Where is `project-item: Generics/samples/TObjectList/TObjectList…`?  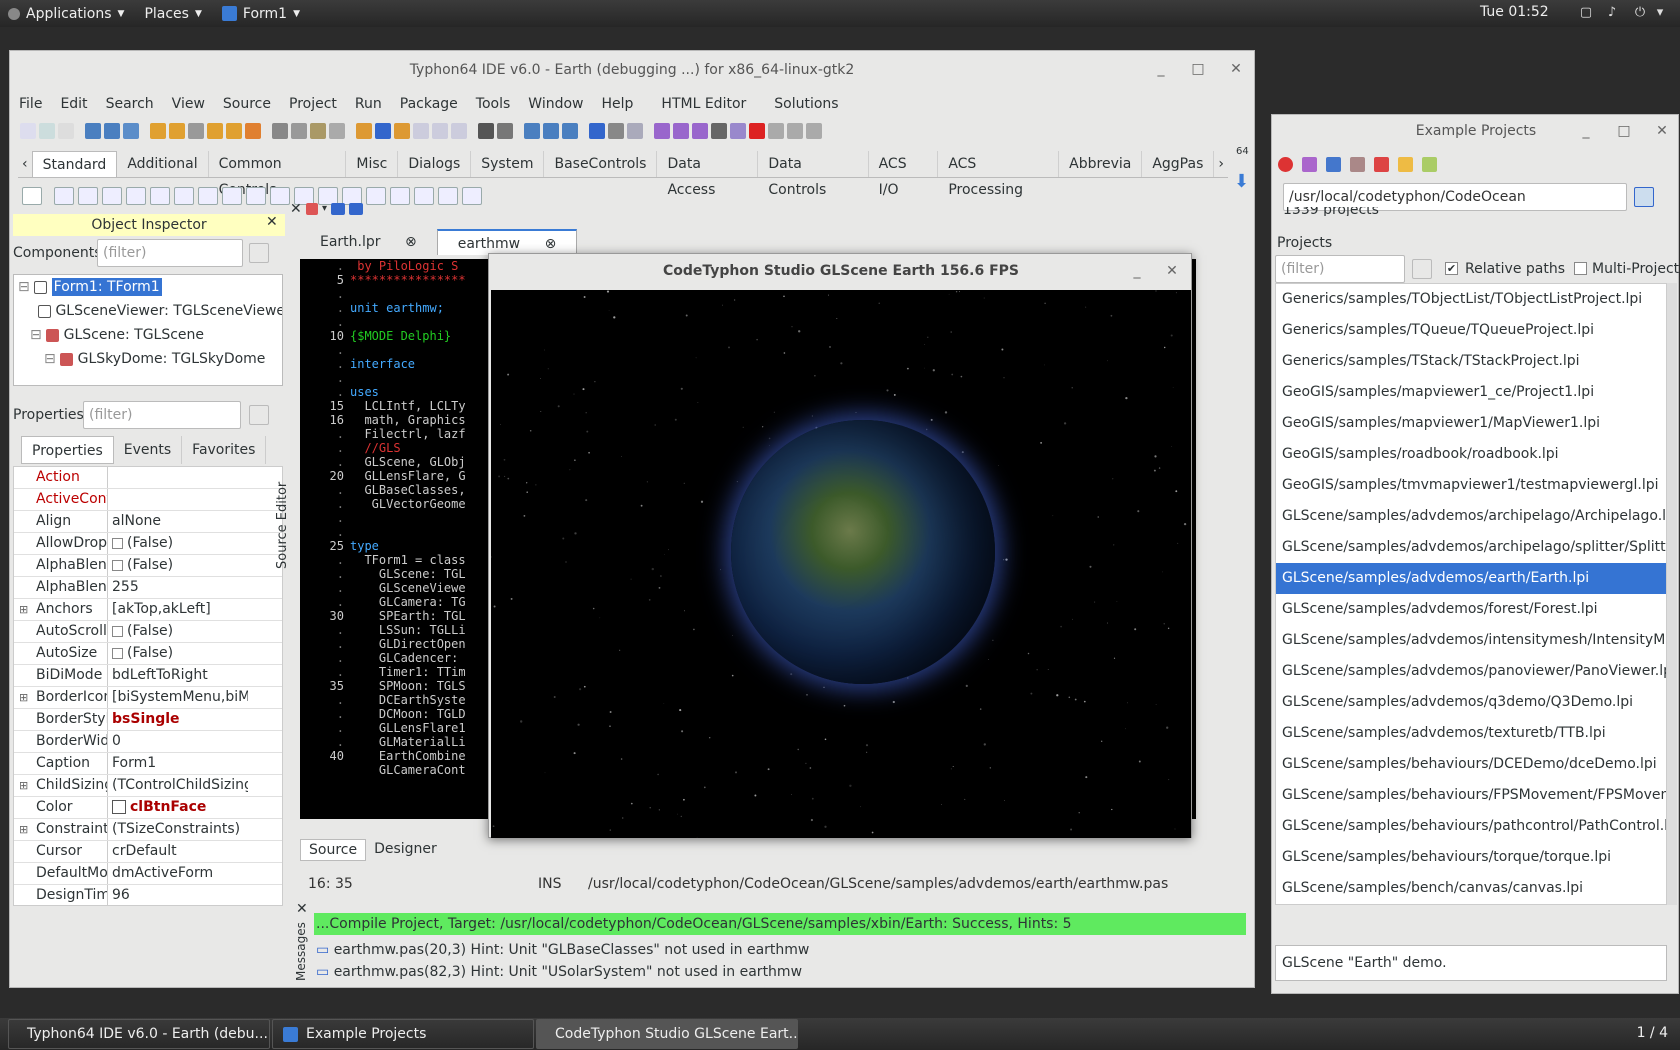 project-item: Generics/samples/TObjectList/TObjectList… is located at coordinates (1471, 299).